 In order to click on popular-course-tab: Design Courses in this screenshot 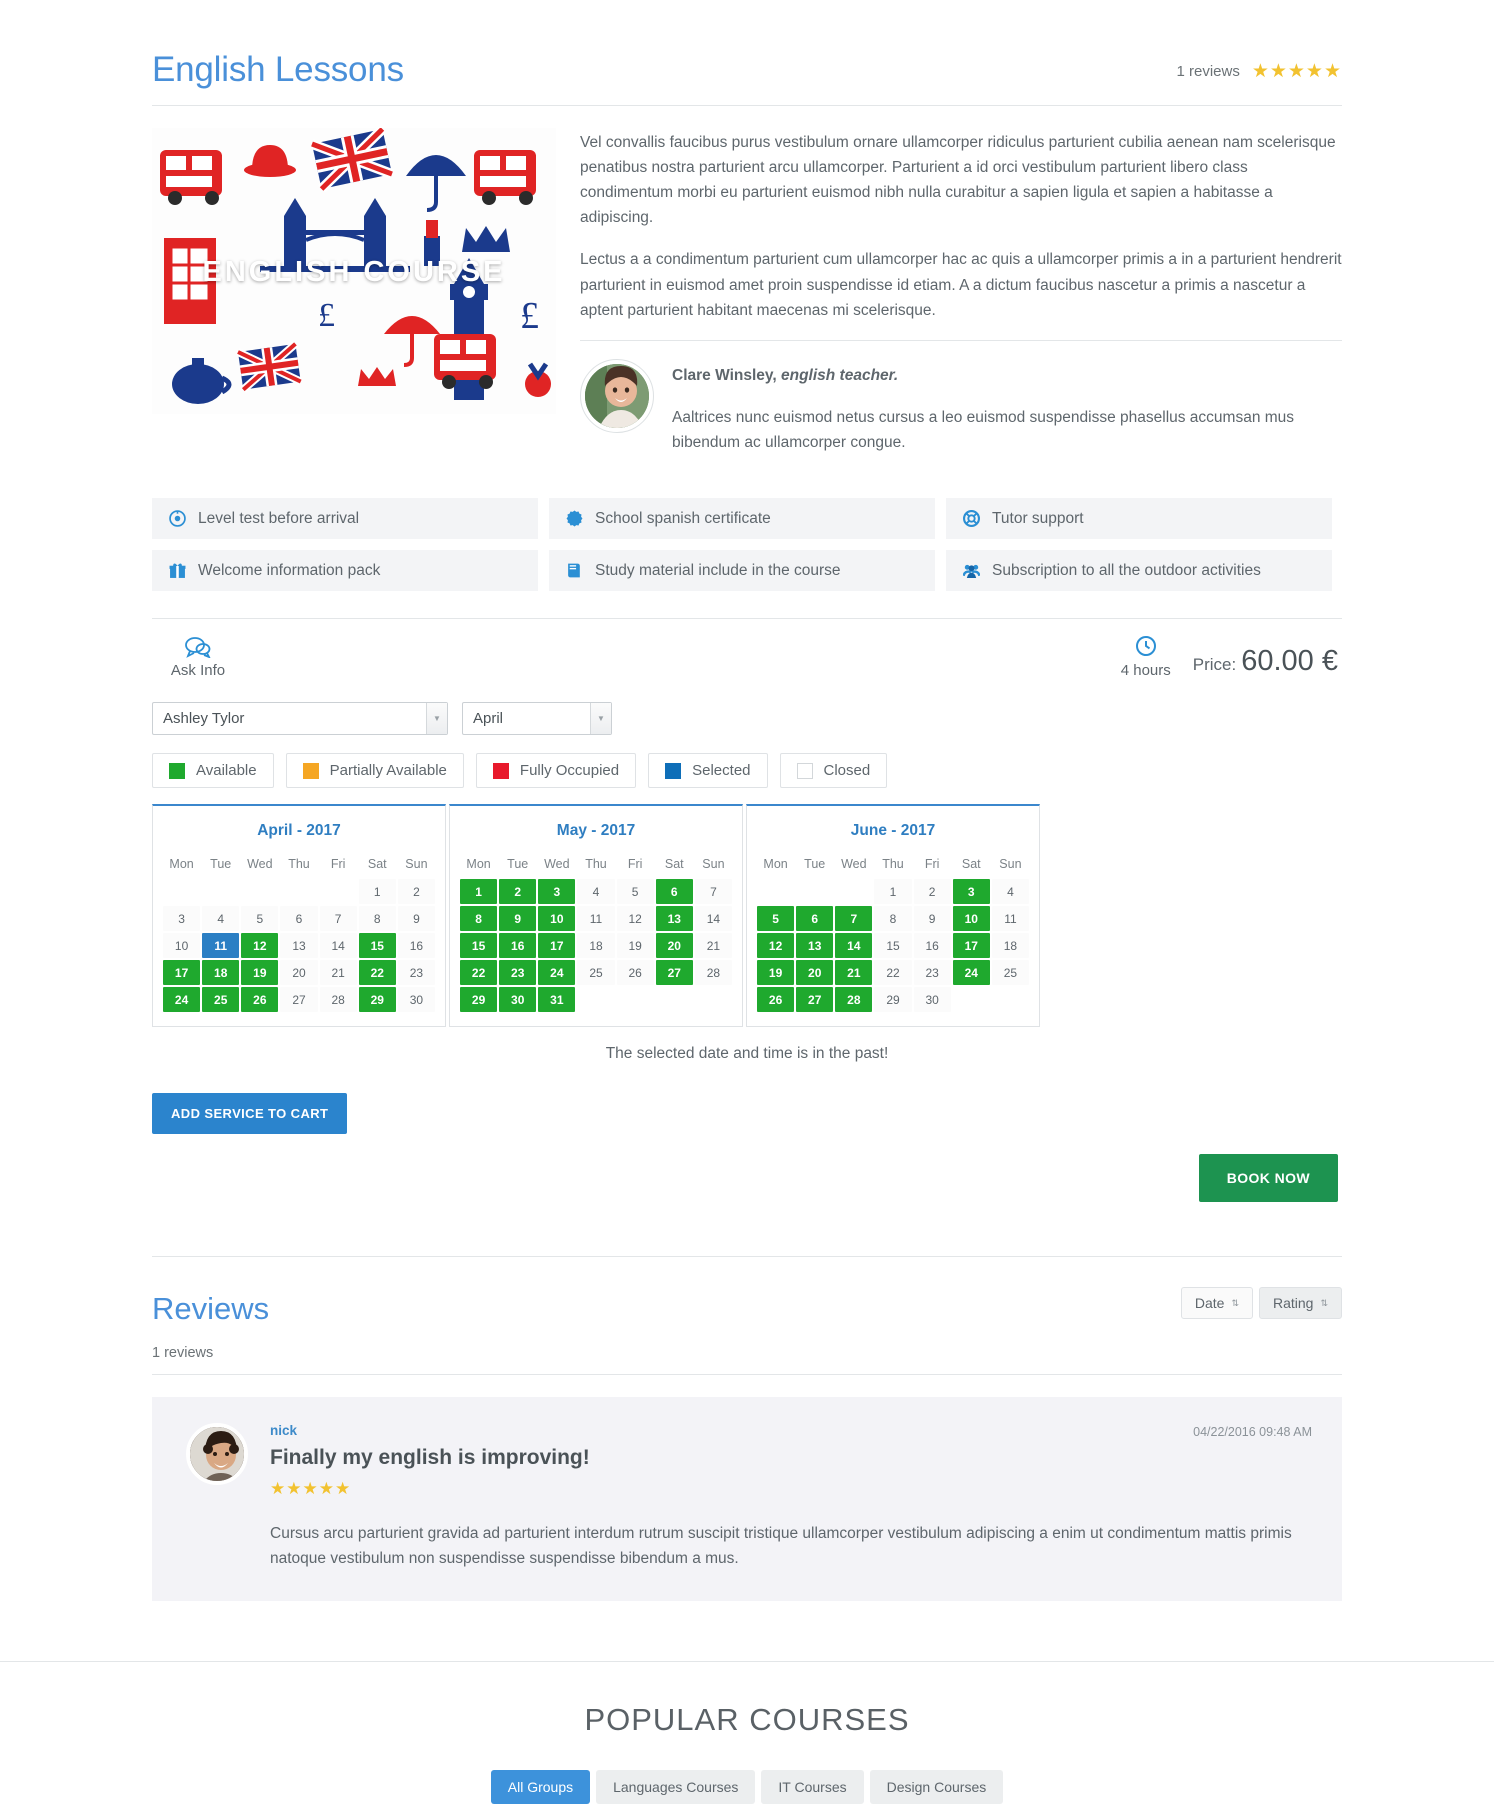, I will do `click(936, 1787)`.